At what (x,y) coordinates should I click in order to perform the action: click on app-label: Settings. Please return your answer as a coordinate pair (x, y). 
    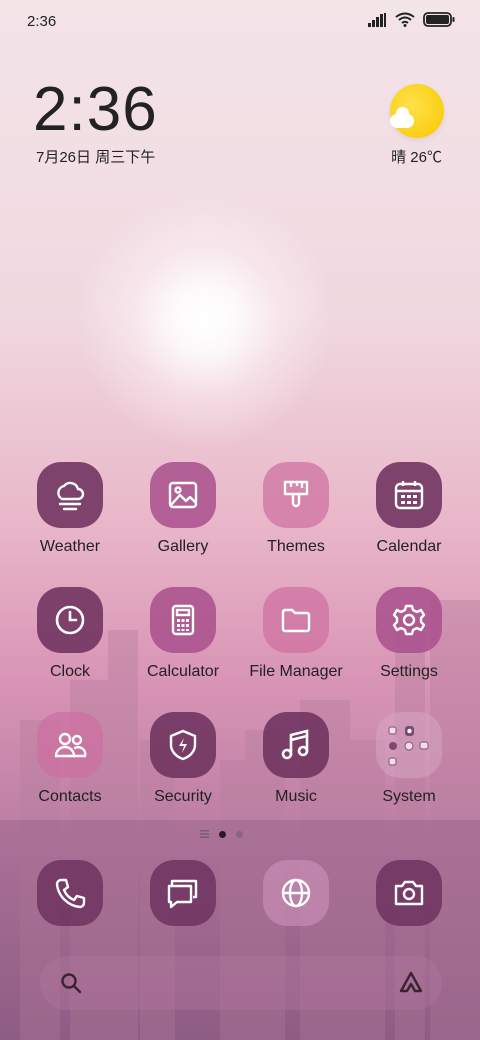
    Looking at the image, I should click on (409, 671).